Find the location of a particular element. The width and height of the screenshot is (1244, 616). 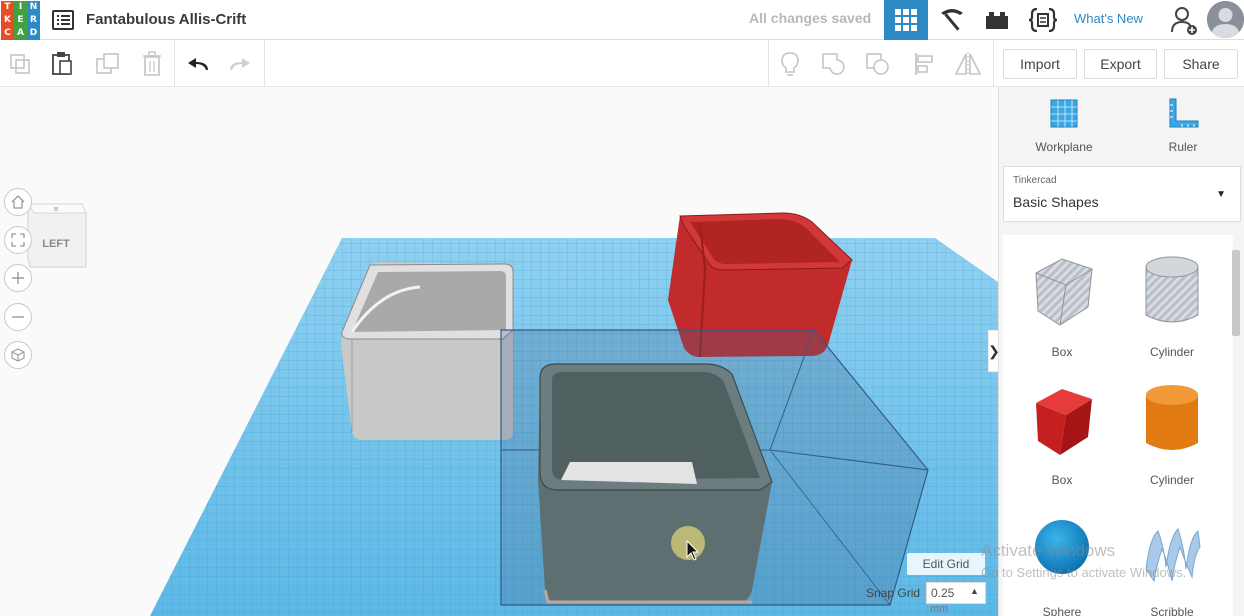

workplane-tool: Workplane is located at coordinates (1064, 125).